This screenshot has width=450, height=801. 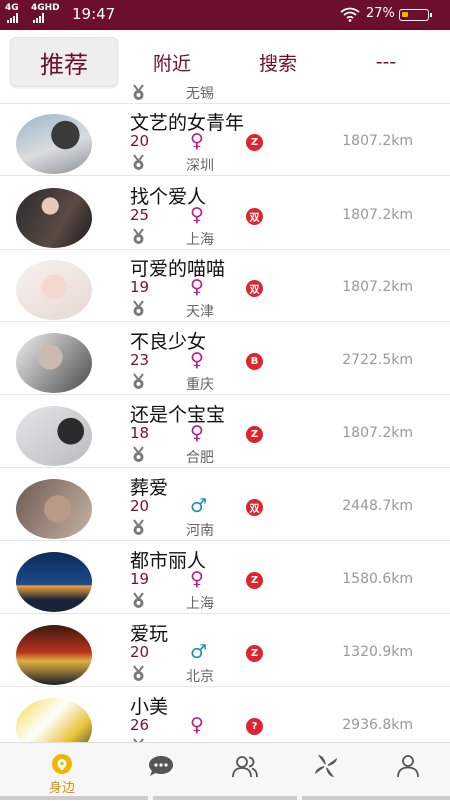 I want to click on user-distance: 2936.8km, so click(x=377, y=725).